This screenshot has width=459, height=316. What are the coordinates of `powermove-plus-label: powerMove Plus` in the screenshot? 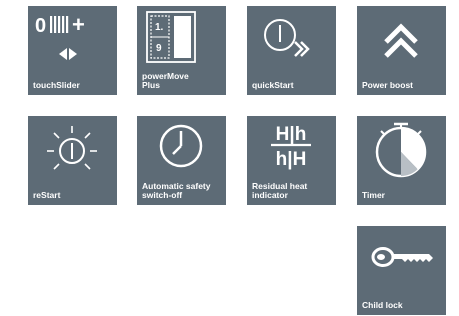 It's located at (165, 80).